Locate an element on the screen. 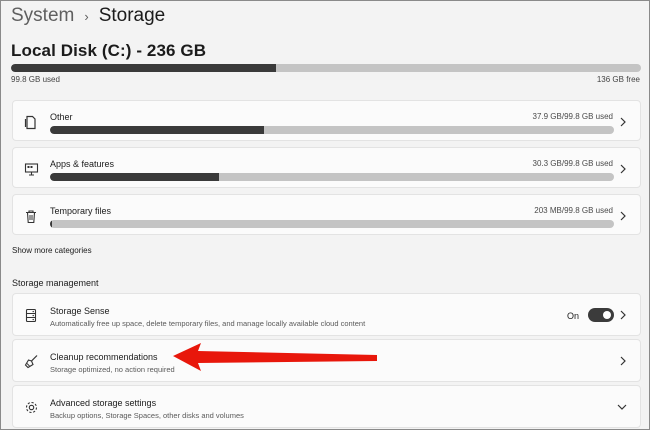 This screenshot has width=650, height=430. disk-title: Local Disk (C:) - 236 GB is located at coordinates (109, 50).